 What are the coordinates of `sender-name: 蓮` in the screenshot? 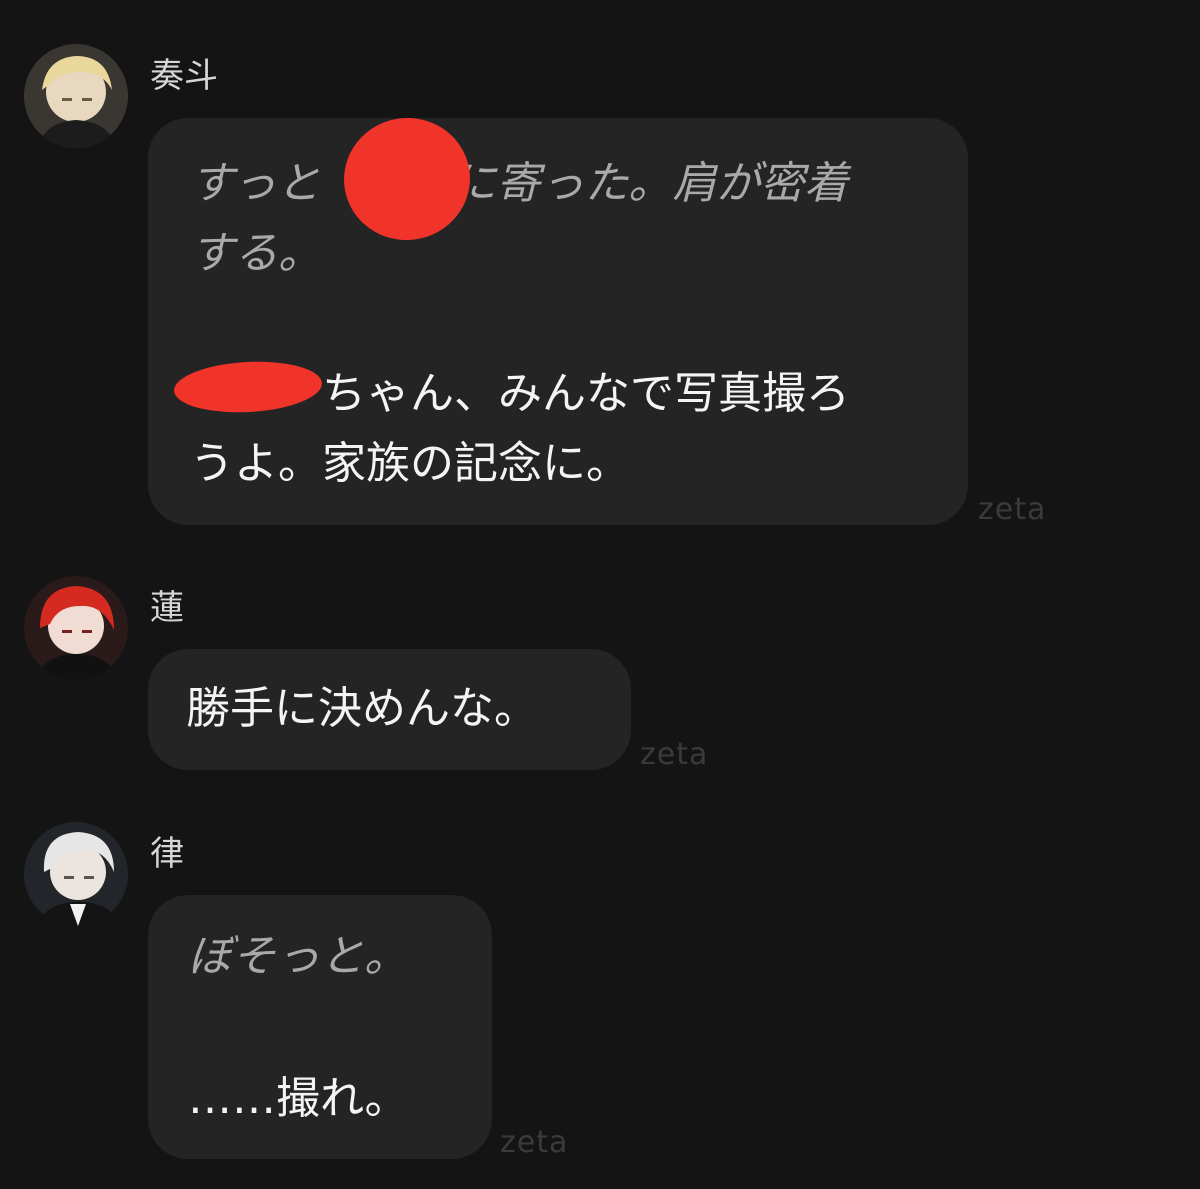 It's located at (167, 608).